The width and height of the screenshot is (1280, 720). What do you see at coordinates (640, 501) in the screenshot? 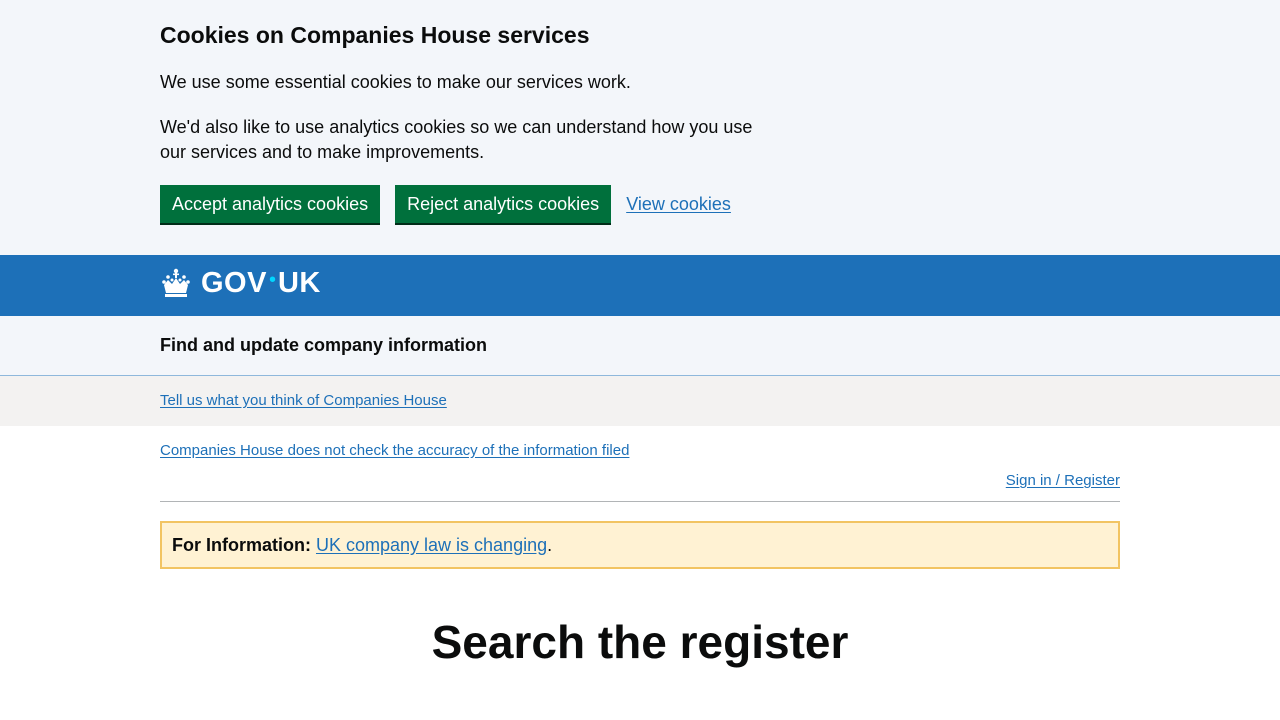
I see `section-divider` at bounding box center [640, 501].